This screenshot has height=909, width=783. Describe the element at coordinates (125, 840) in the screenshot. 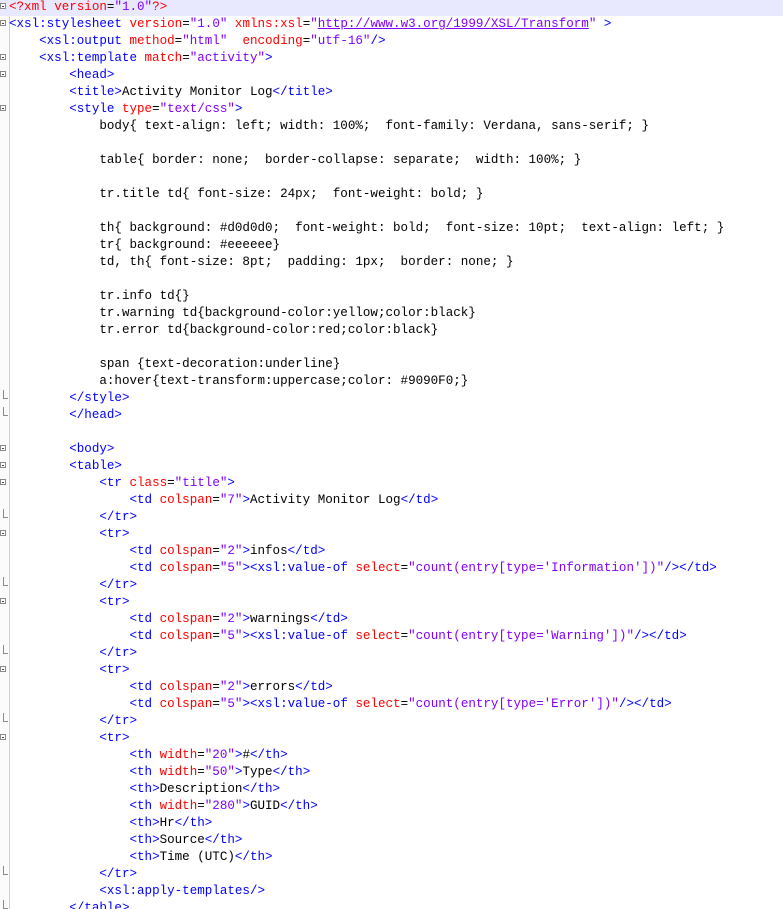

I see `line-text: <th>Source</th>` at that location.